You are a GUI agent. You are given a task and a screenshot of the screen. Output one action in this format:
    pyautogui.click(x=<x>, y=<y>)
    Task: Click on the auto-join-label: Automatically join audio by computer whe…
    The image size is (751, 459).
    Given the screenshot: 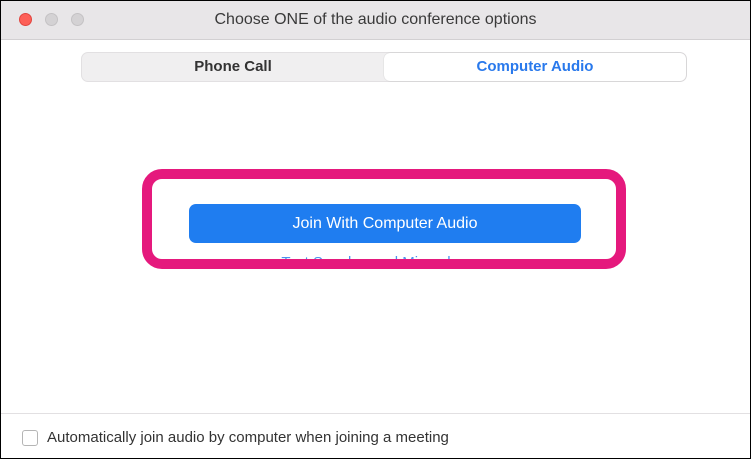 What is the action you would take?
    pyautogui.click(x=248, y=437)
    